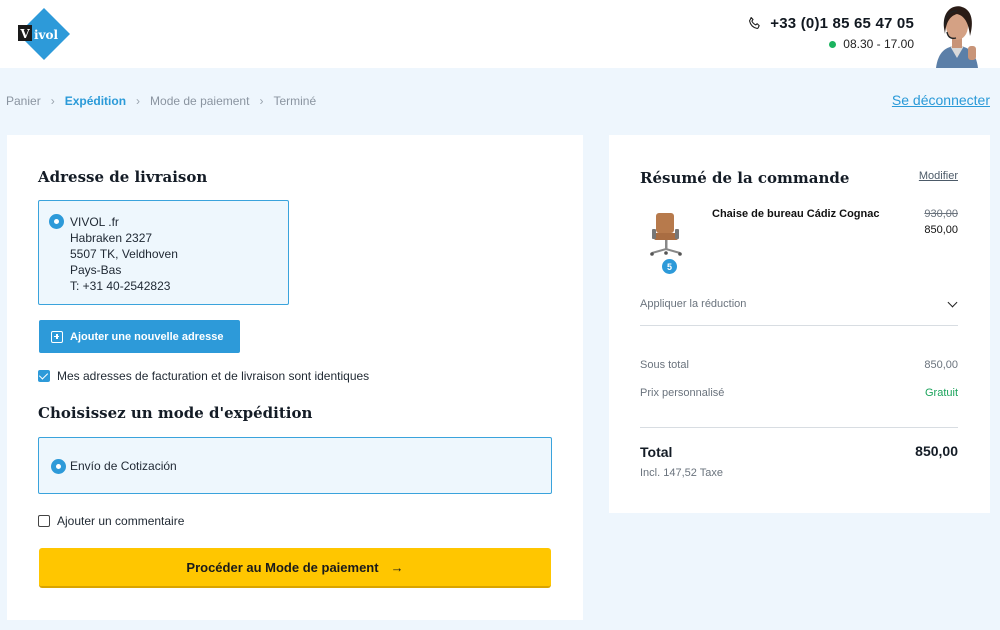 This screenshot has height=630, width=1000. What do you see at coordinates (120, 286) in the screenshot?
I see `address-line: T: +31 40-2542823` at bounding box center [120, 286].